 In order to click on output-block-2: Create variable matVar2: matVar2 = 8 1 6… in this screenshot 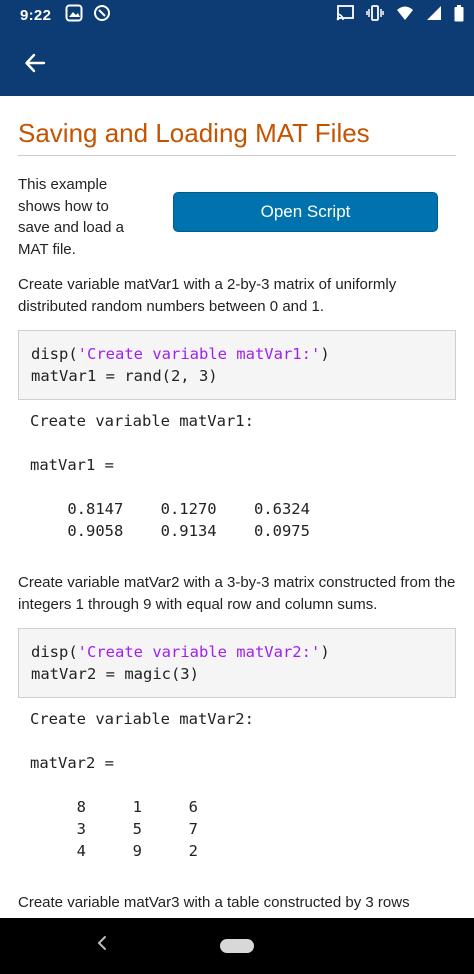, I will do `click(142, 785)`.